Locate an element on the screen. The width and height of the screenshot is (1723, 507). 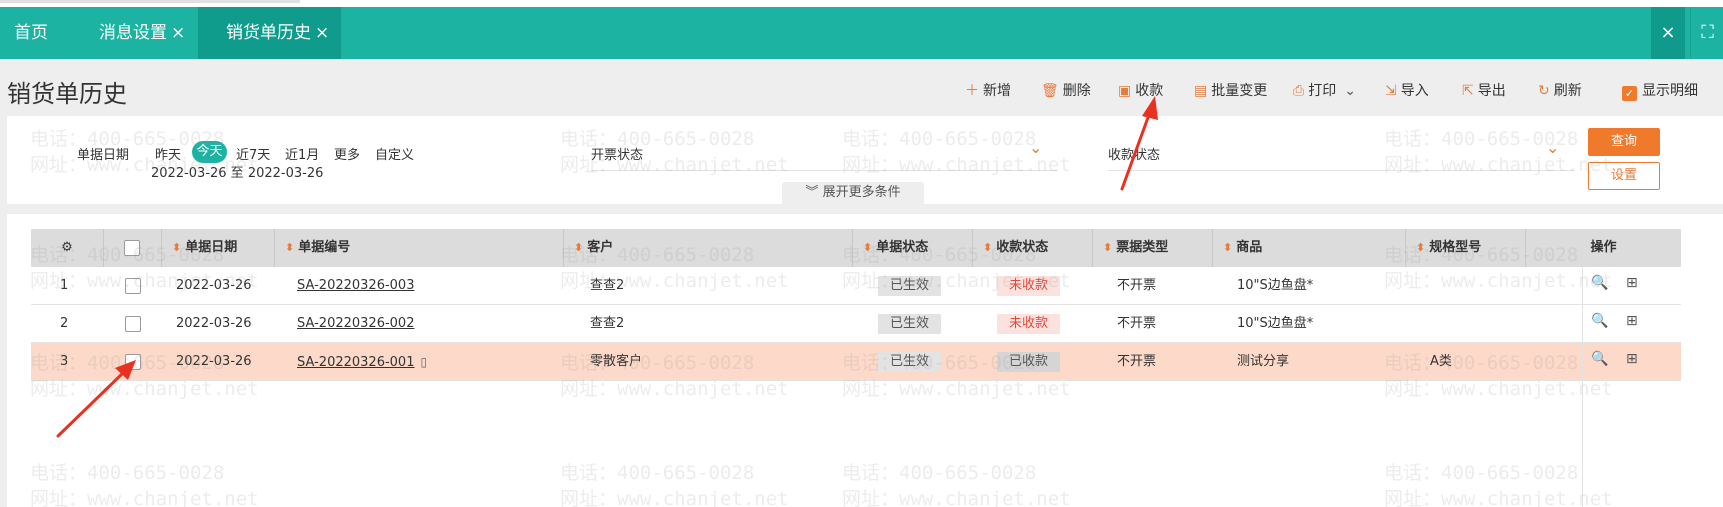
show-detail-toggle: ✓ 显示明细 is located at coordinates (1660, 91).